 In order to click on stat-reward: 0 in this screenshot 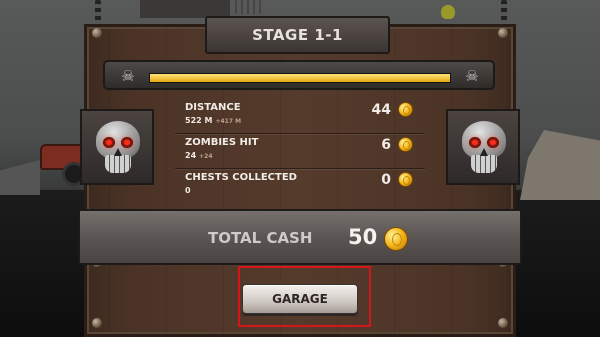, I will do `click(386, 180)`.